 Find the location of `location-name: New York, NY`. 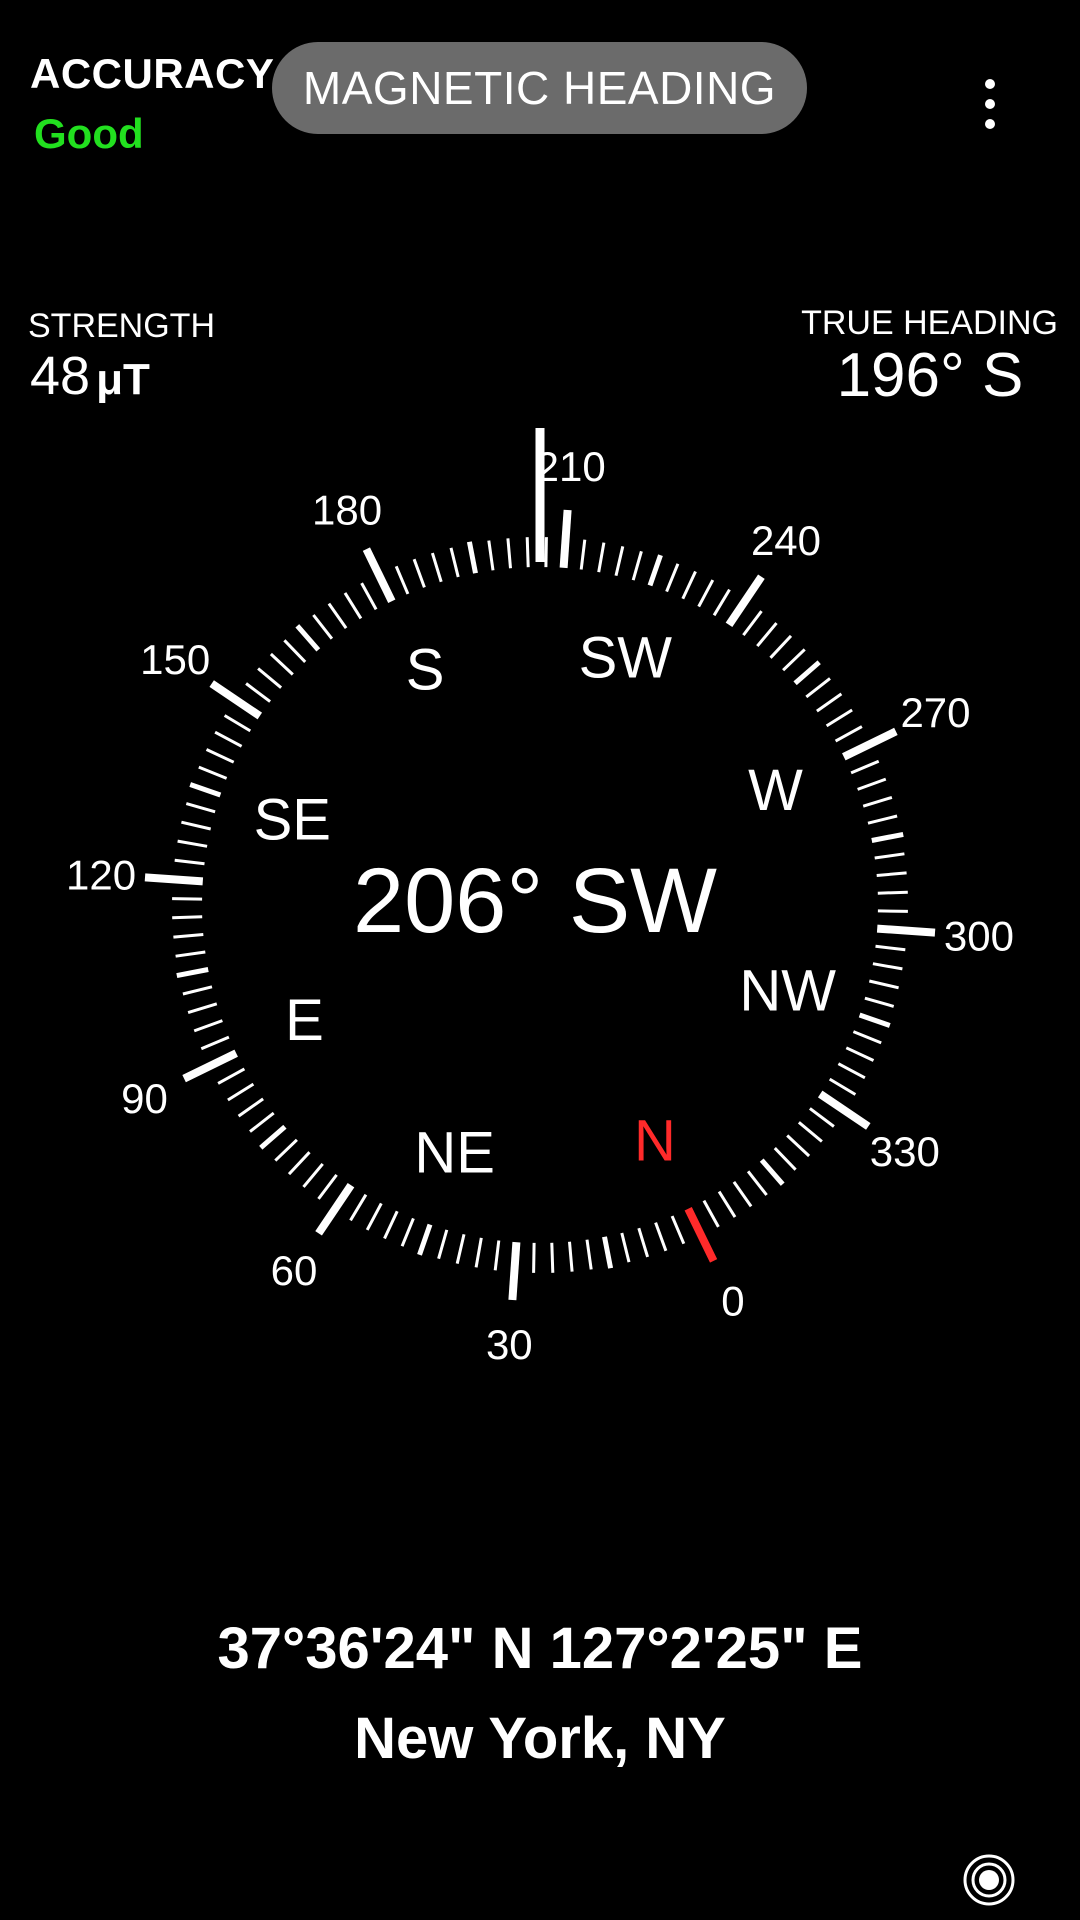

location-name: New York, NY is located at coordinates (540, 1738).